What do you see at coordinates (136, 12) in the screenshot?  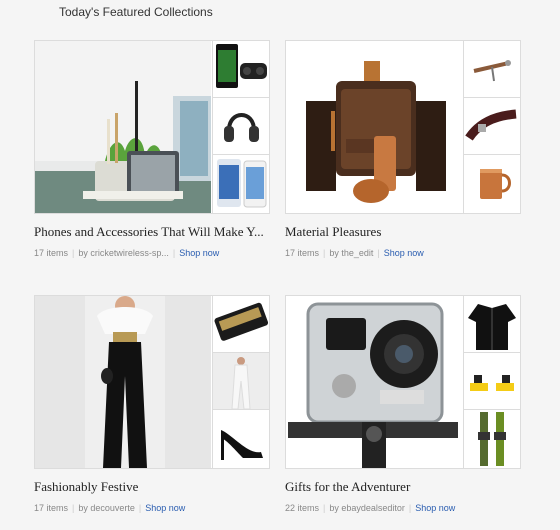 I see `section-title: Today's Featured Collections` at bounding box center [136, 12].